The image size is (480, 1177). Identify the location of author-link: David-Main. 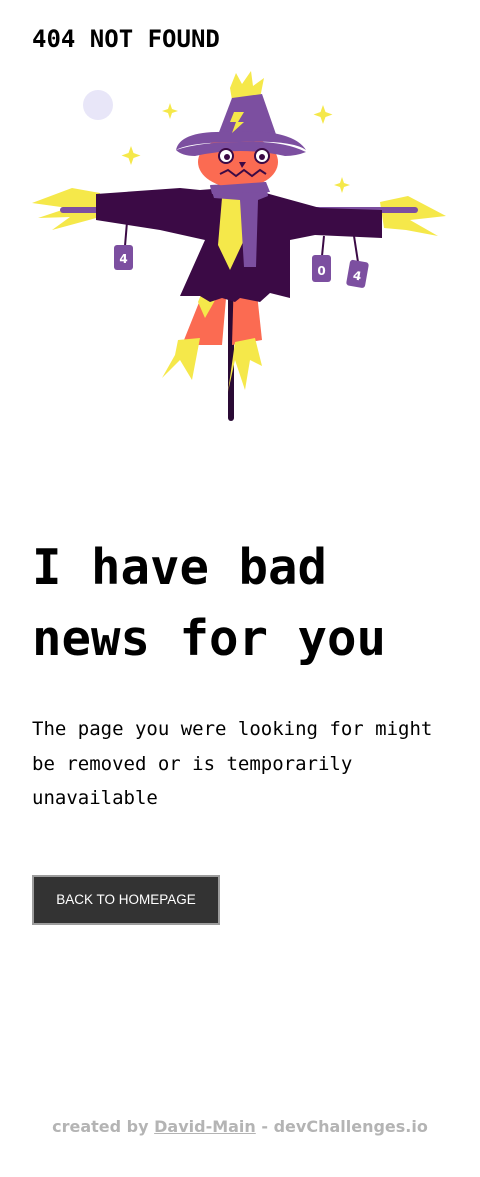
(205, 1126).